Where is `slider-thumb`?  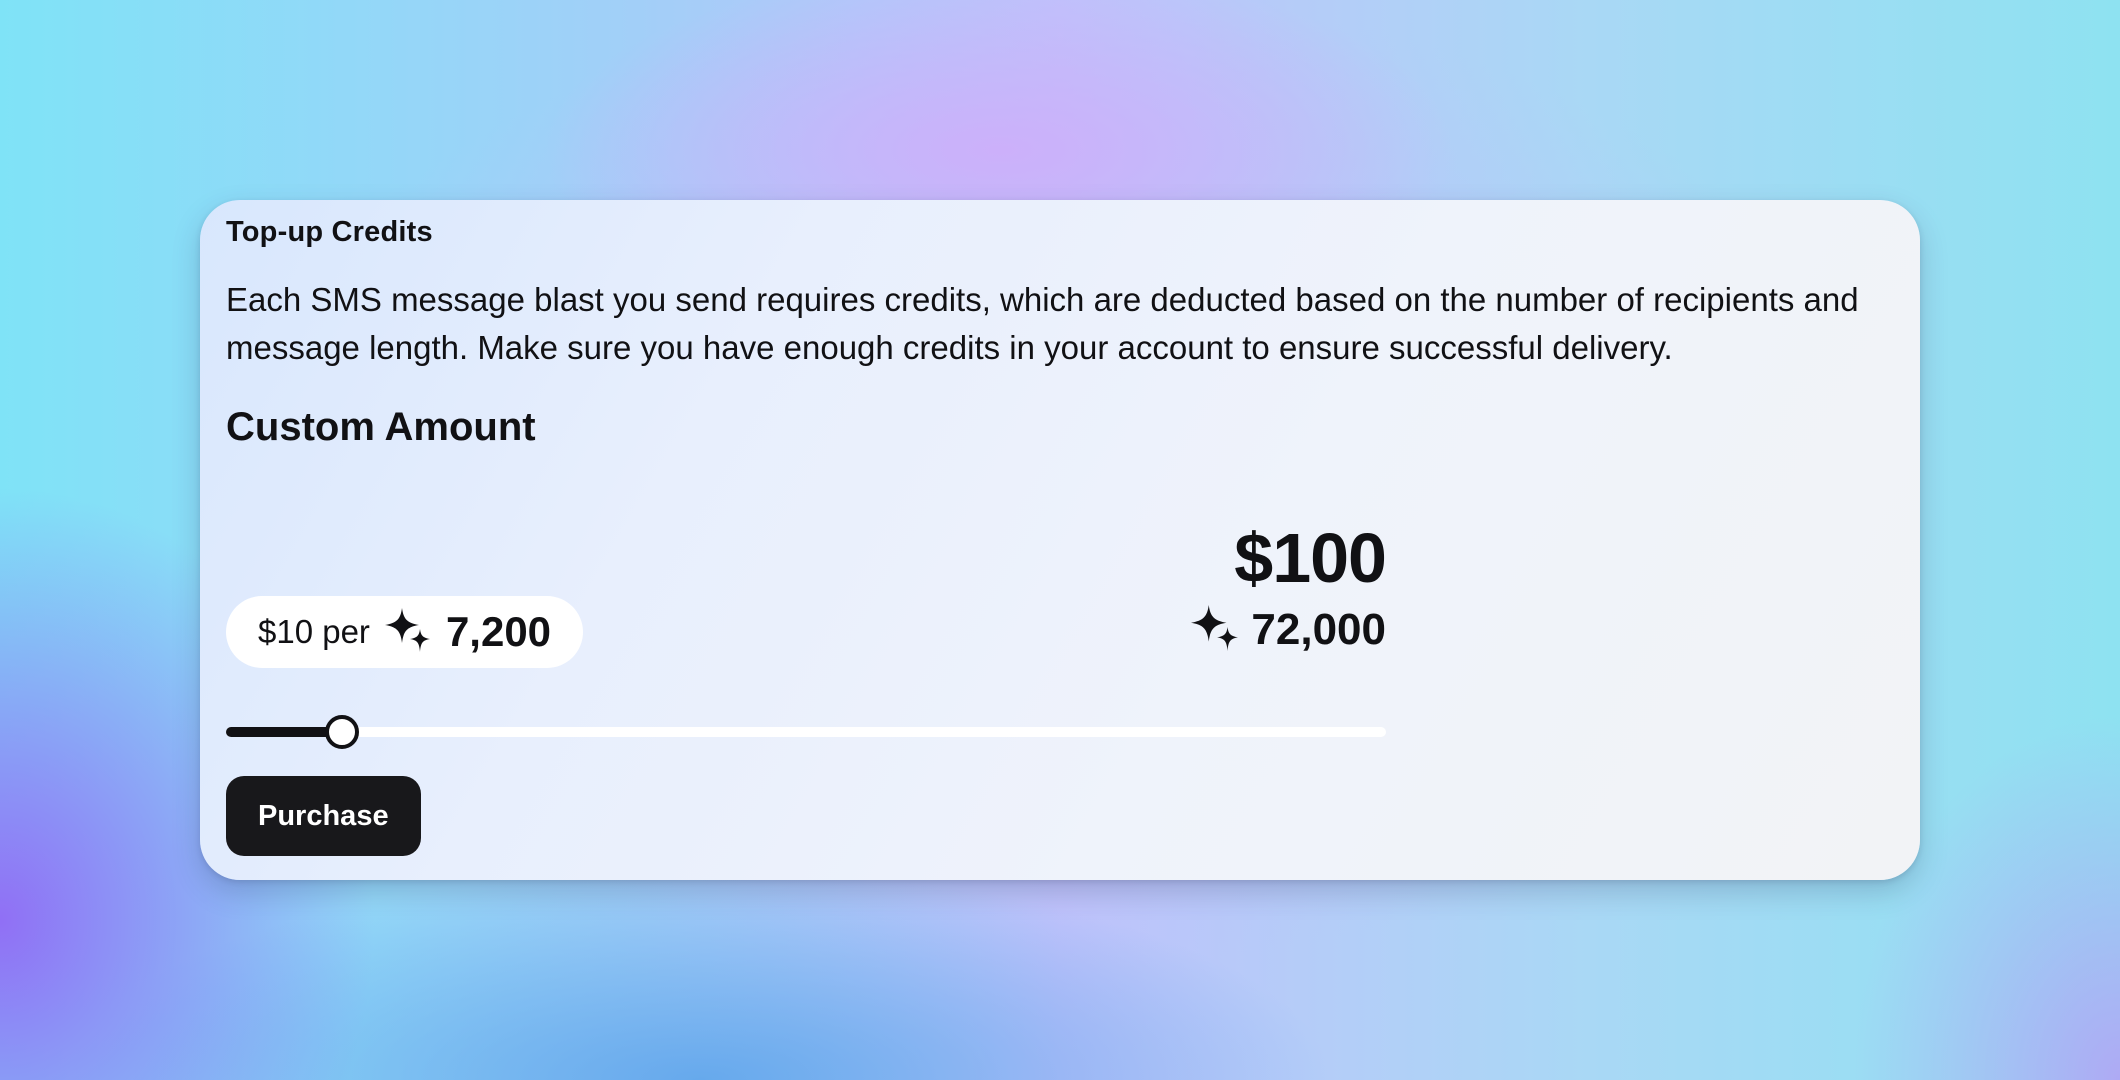 slider-thumb is located at coordinates (342, 732).